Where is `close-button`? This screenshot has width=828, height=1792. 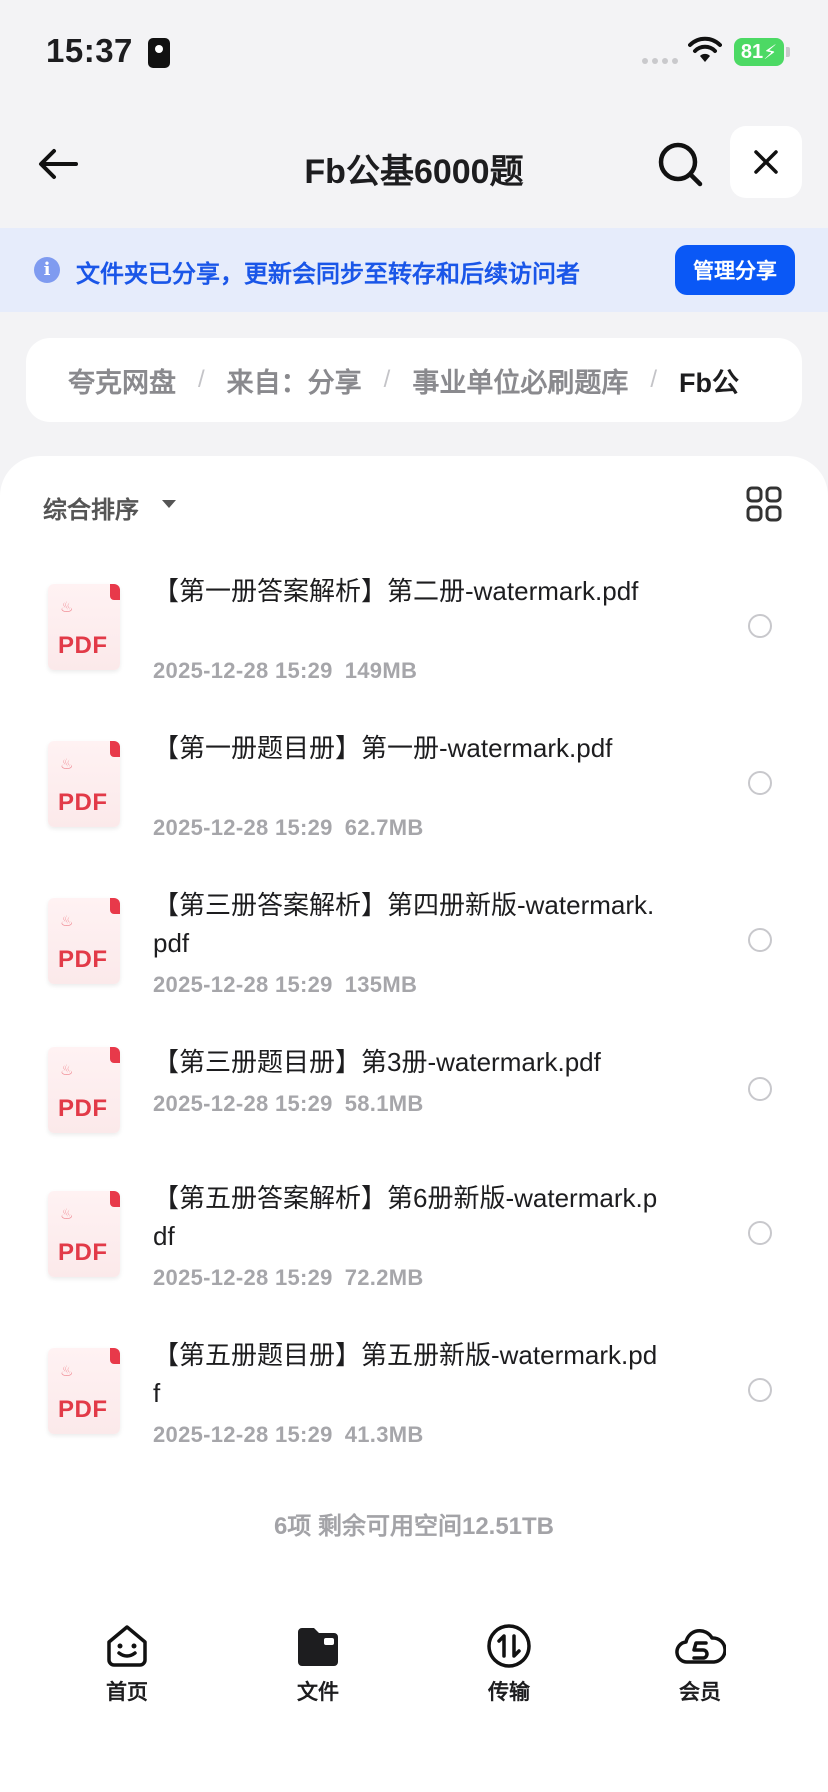
close-button is located at coordinates (766, 162).